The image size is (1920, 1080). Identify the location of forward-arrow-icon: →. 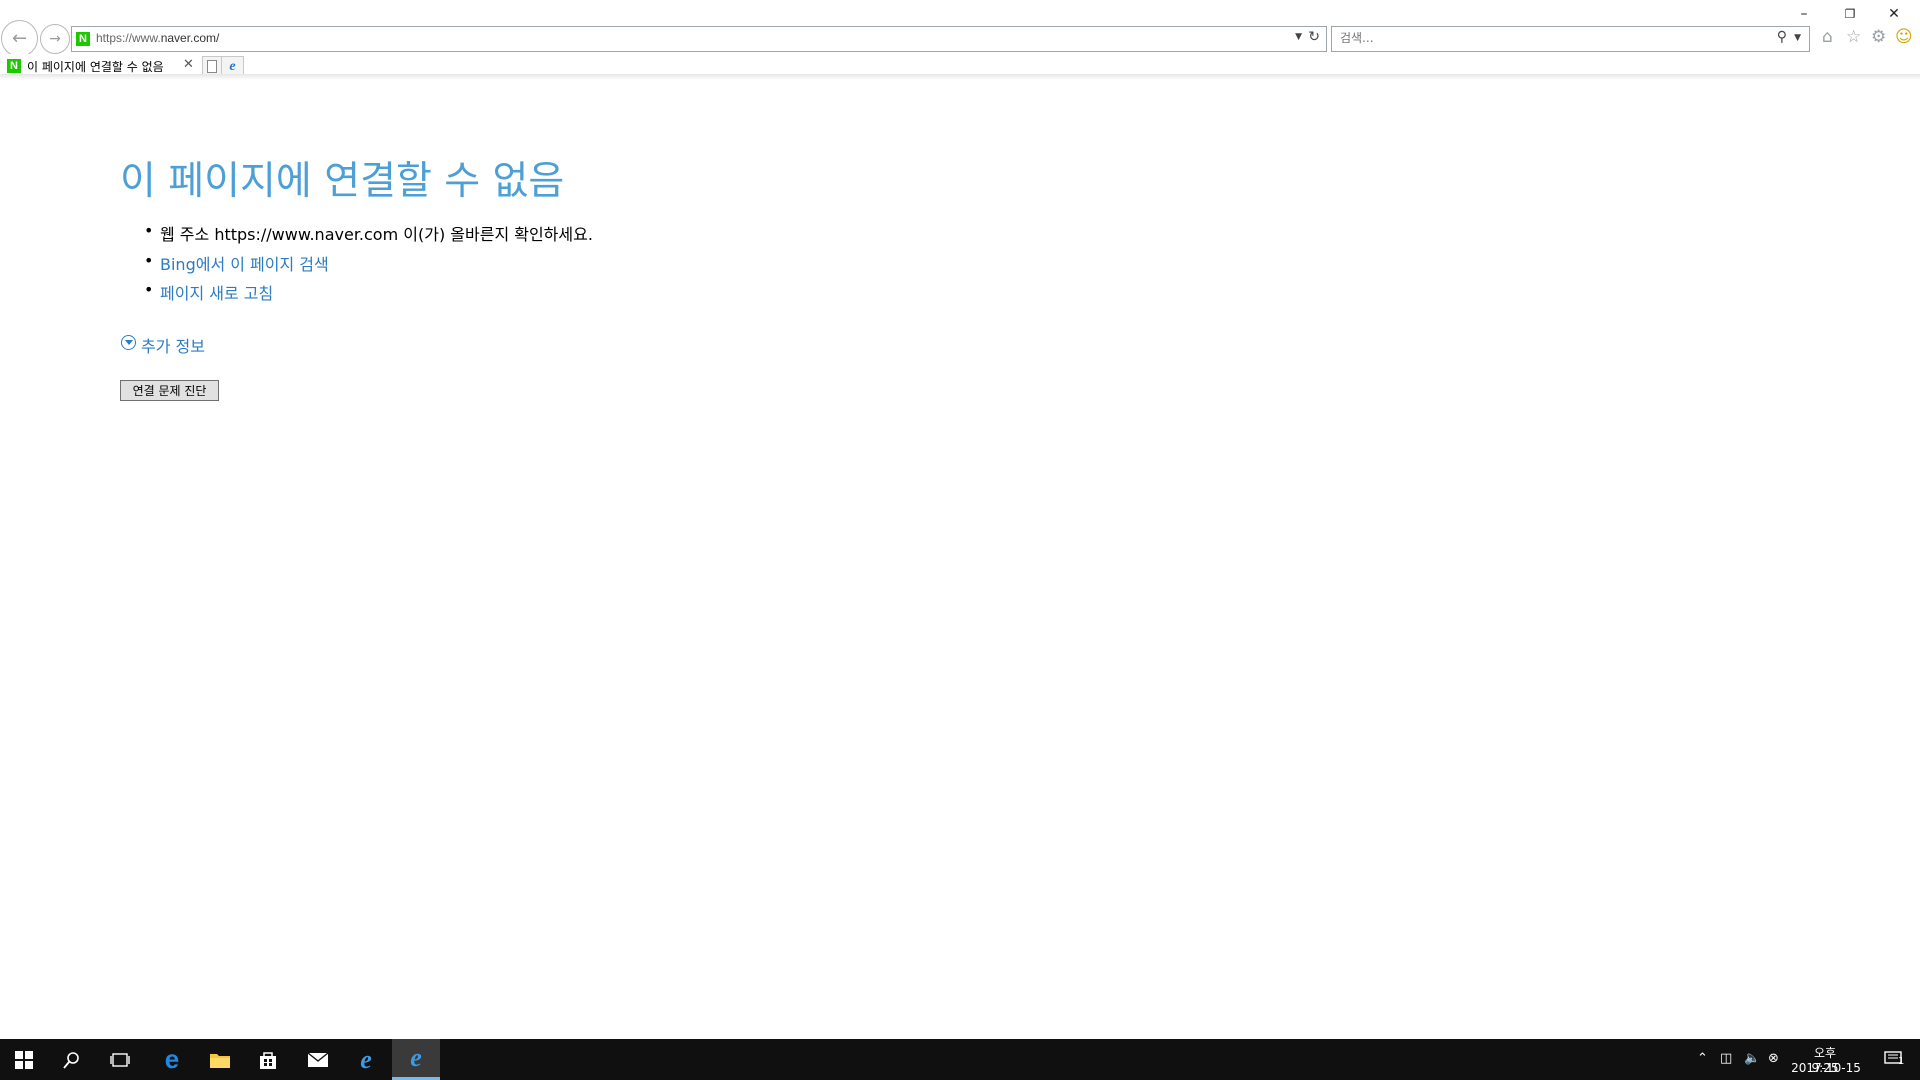
(55, 39).